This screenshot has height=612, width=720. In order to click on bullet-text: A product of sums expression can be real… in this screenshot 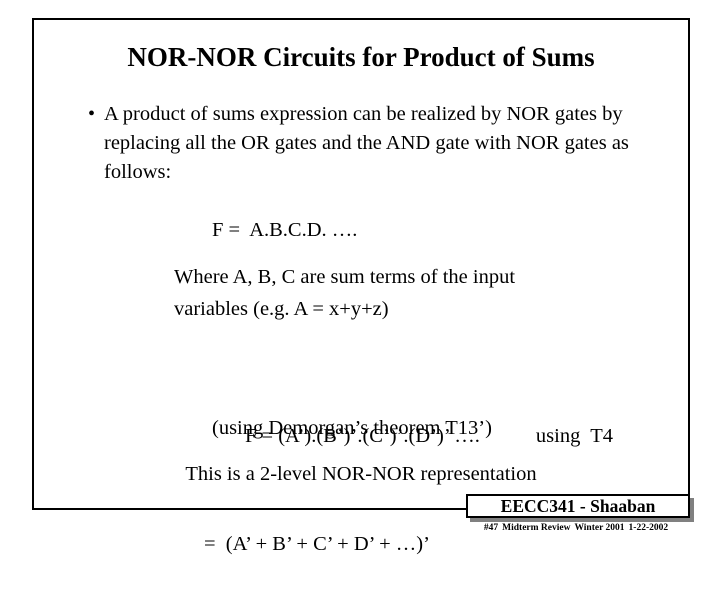, I will do `click(366, 143)`.